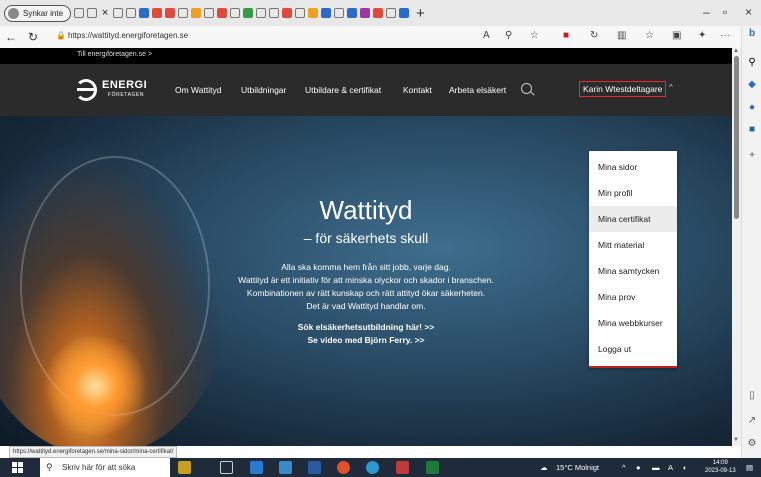 The height and width of the screenshot is (477, 761). Describe the element at coordinates (736, 137) in the screenshot. I see `scroll-thumb` at that location.